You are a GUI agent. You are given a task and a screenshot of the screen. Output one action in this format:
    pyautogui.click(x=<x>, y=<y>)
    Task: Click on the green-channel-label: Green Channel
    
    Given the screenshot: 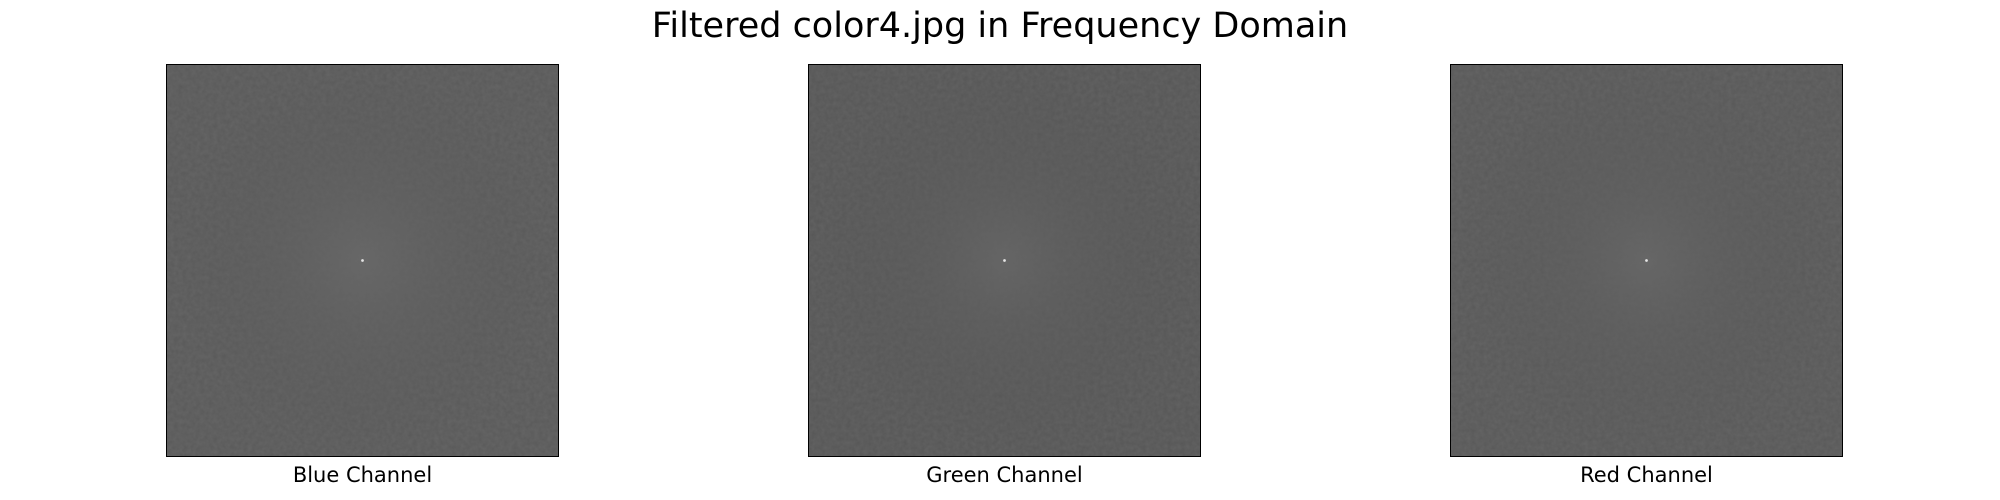 What is the action you would take?
    pyautogui.click(x=1004, y=475)
    